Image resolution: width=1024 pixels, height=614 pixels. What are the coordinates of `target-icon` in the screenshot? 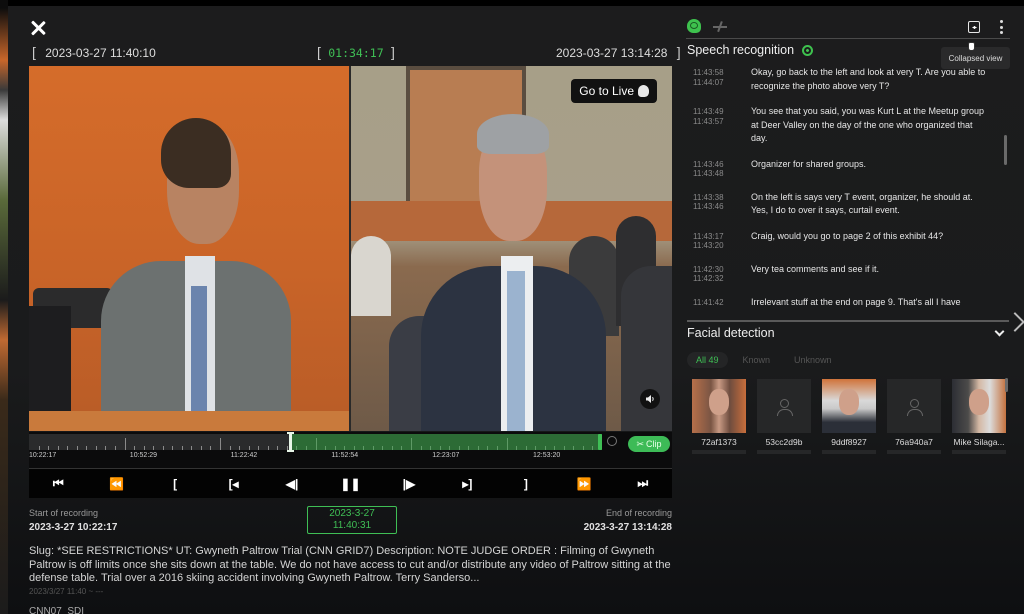 It's located at (807, 50).